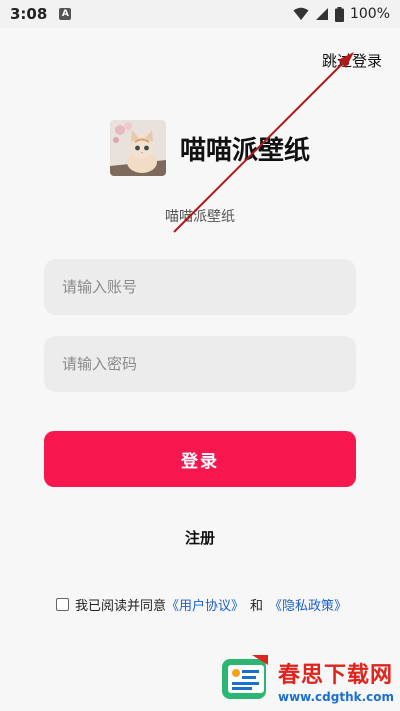 This screenshot has width=400, height=711. I want to click on watermark-title: 春思下载网, so click(336, 675).